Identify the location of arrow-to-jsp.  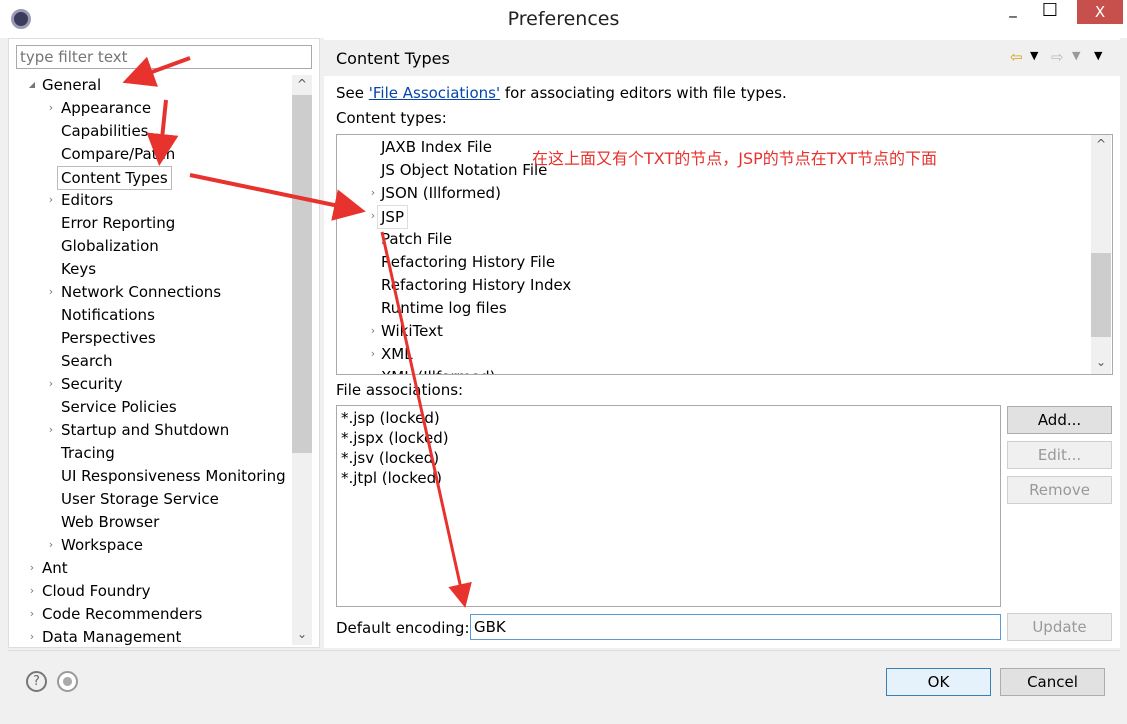
(277, 197).